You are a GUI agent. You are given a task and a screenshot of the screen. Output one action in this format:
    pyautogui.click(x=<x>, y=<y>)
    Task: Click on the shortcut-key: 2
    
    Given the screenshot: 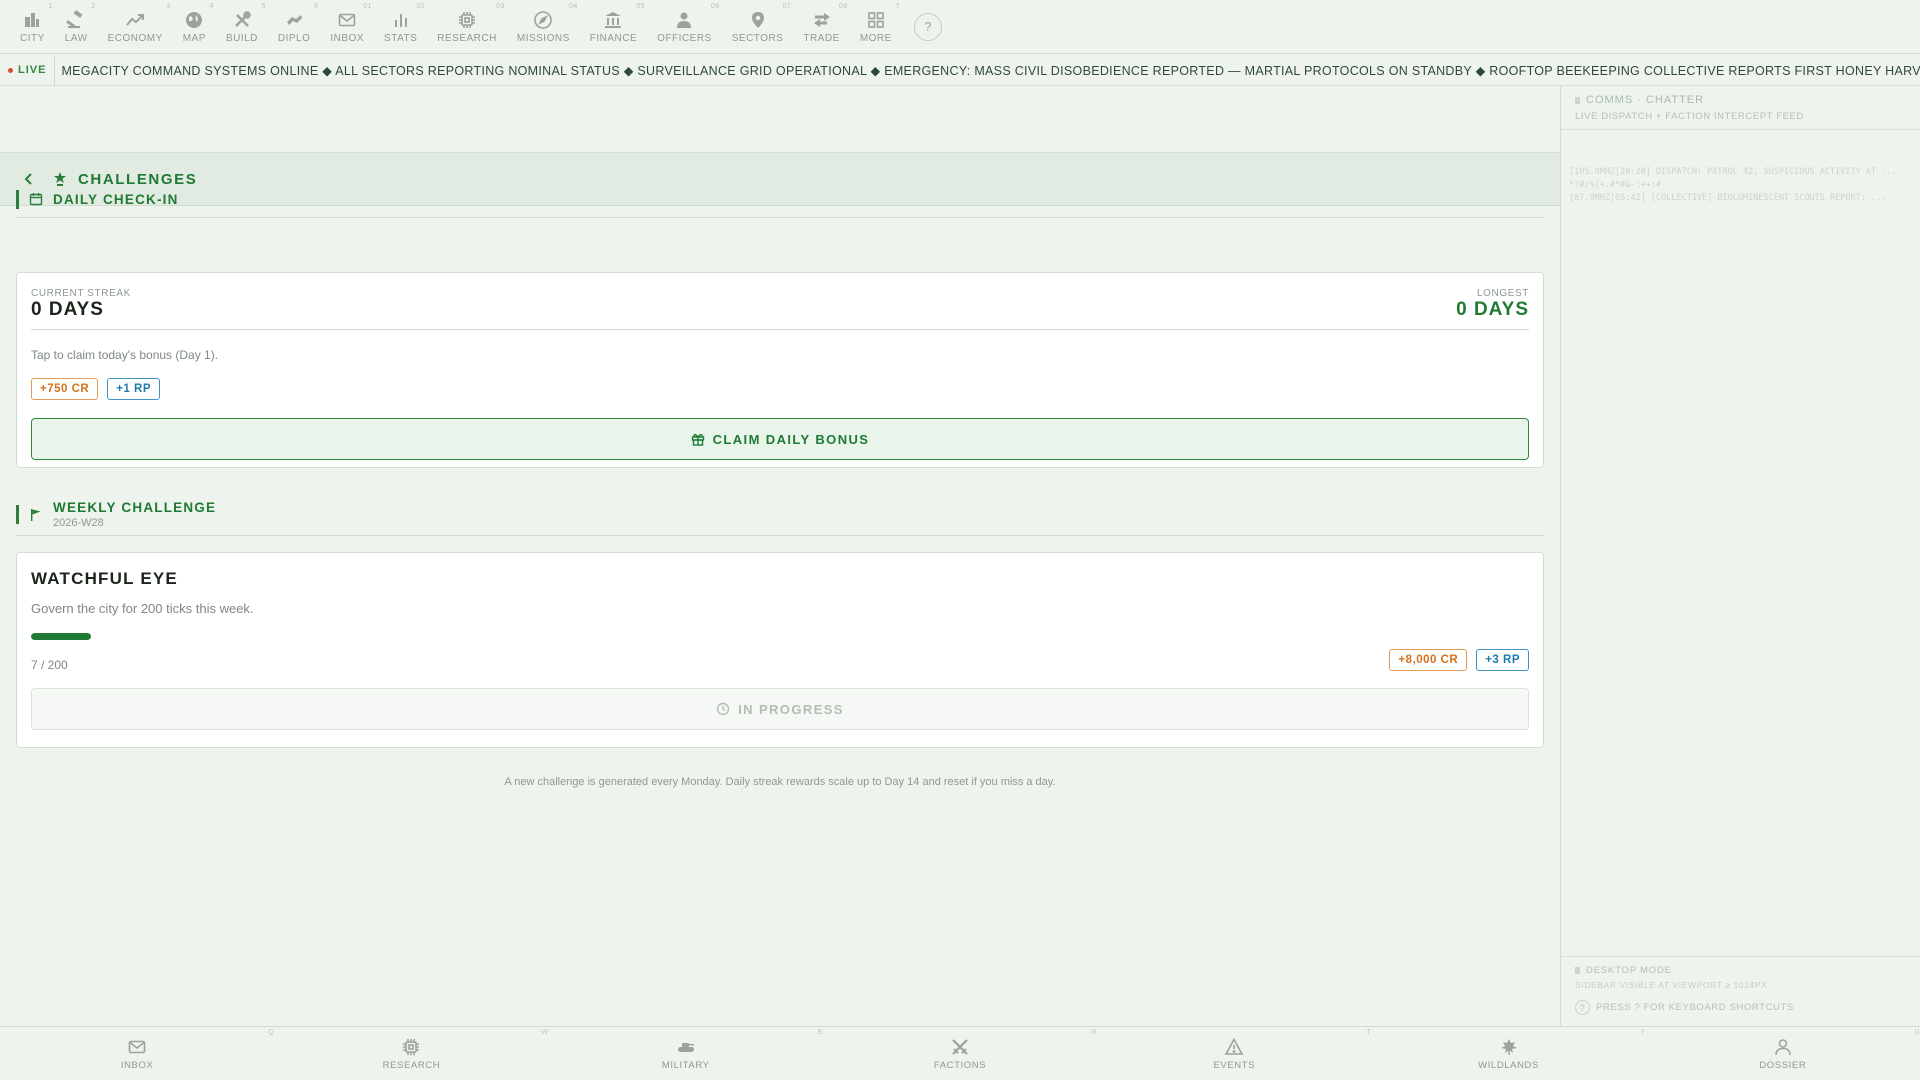 What is the action you would take?
    pyautogui.click(x=93, y=6)
    